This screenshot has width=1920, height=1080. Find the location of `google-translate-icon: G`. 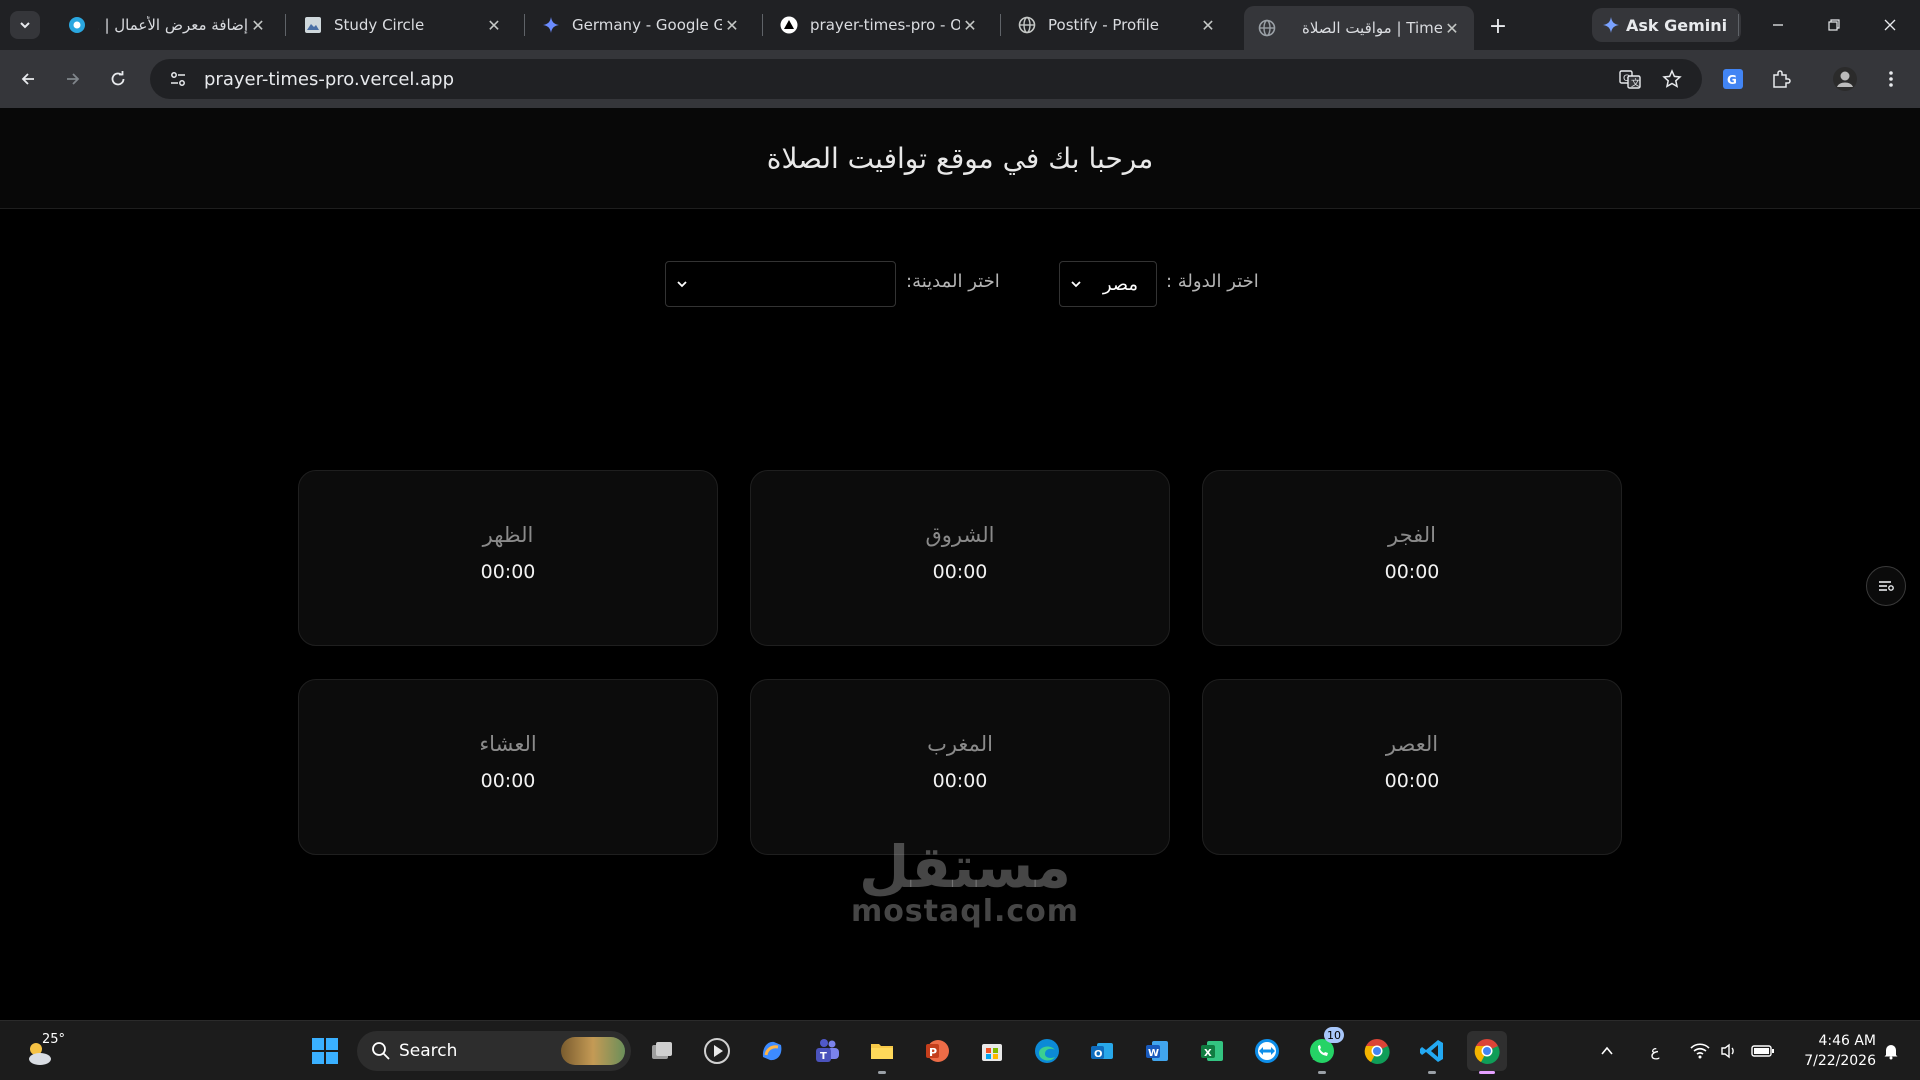

google-translate-icon: G is located at coordinates (1733, 79).